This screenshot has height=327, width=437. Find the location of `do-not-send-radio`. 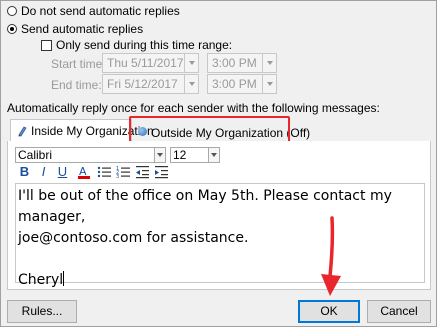

do-not-send-radio is located at coordinates (12, 11).